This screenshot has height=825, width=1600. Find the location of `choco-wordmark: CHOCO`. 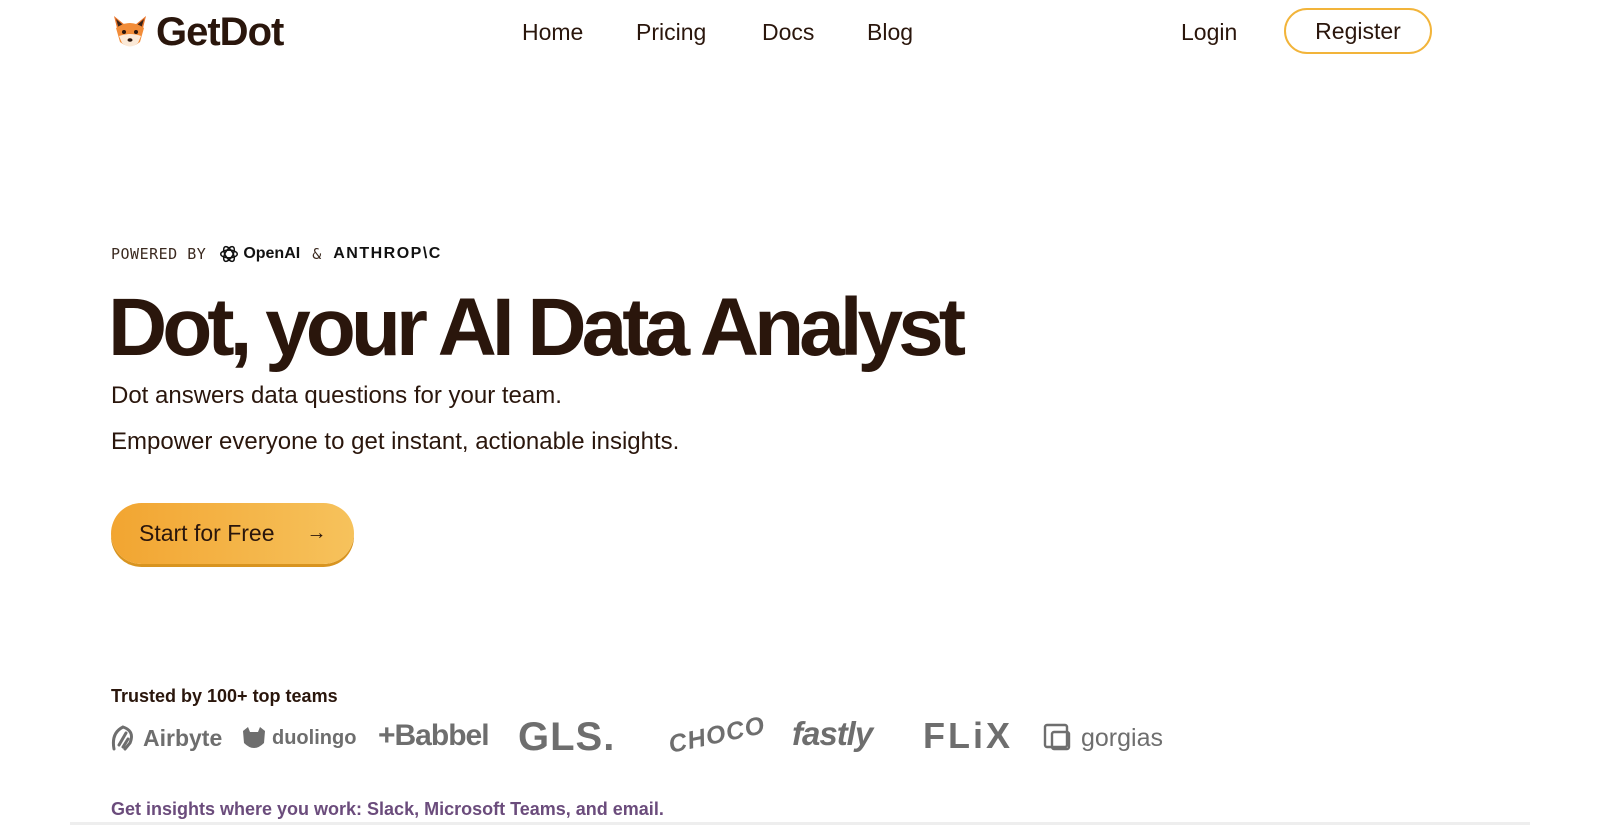

choco-wordmark: CHOCO is located at coordinates (717, 735).